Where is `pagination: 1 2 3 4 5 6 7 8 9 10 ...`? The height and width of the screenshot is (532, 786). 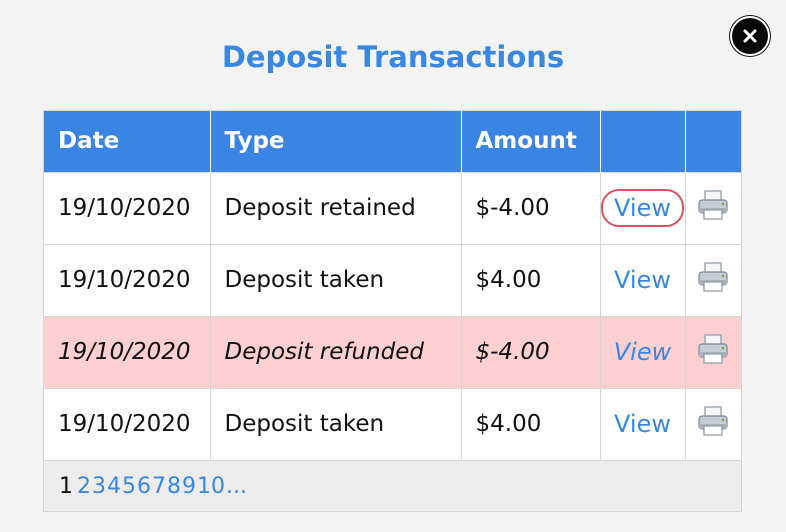
pagination: 1 2 3 4 5 6 7 8 9 10 ... is located at coordinates (392, 485).